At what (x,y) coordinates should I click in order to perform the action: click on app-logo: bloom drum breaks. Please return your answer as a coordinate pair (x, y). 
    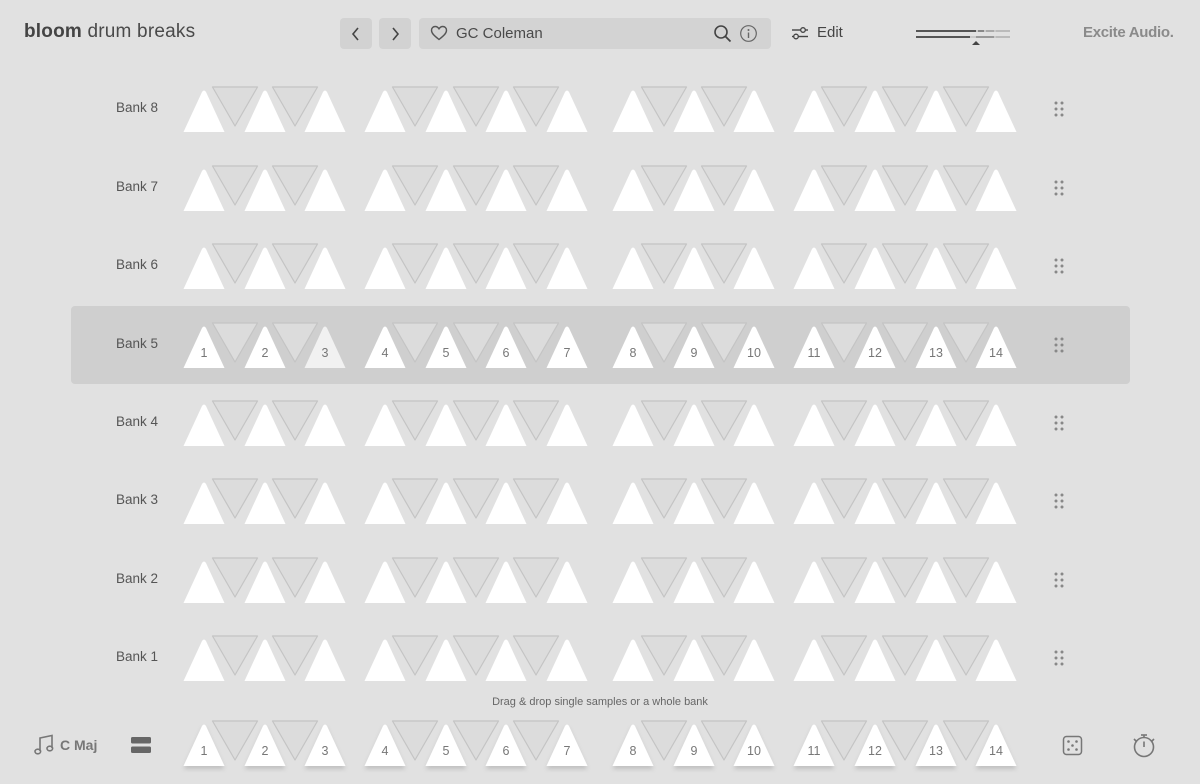
    Looking at the image, I should click on (109, 32).